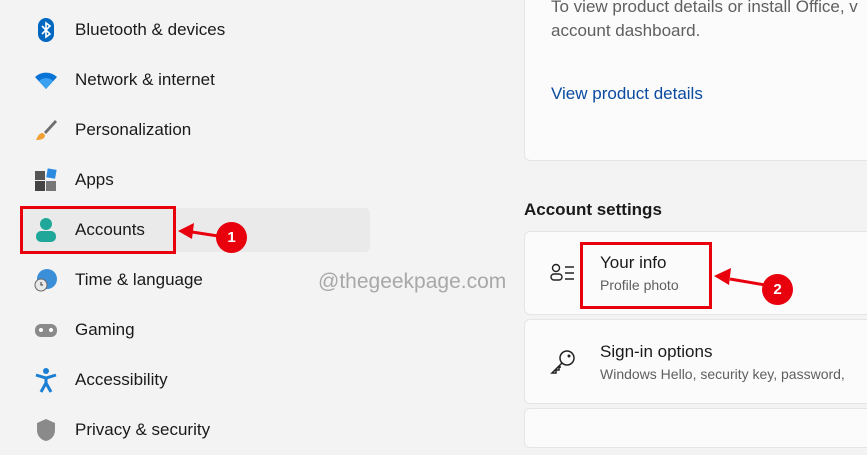 This screenshot has height=455, width=867. Describe the element at coordinates (231, 237) in the screenshot. I see `step-badge-1: 1` at that location.